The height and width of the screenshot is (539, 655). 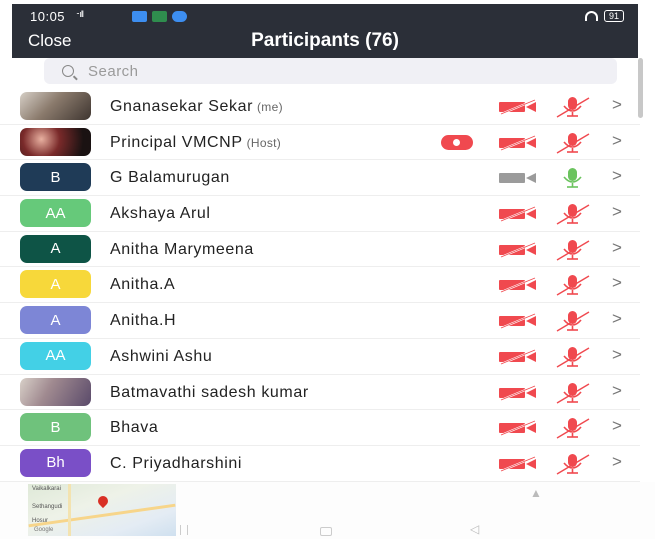 I want to click on participant-row: B G Balamurugan >, so click(x=320, y=178).